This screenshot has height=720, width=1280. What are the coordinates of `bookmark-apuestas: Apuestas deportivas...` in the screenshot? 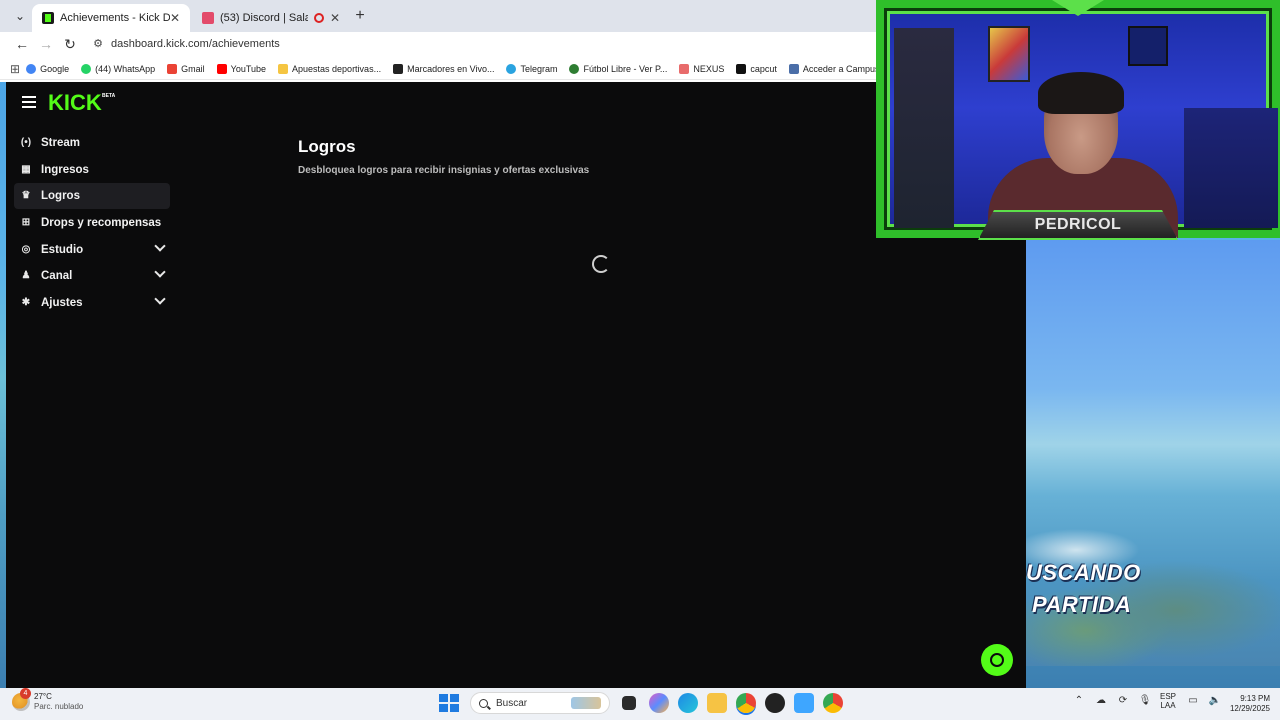 It's located at (329, 68).